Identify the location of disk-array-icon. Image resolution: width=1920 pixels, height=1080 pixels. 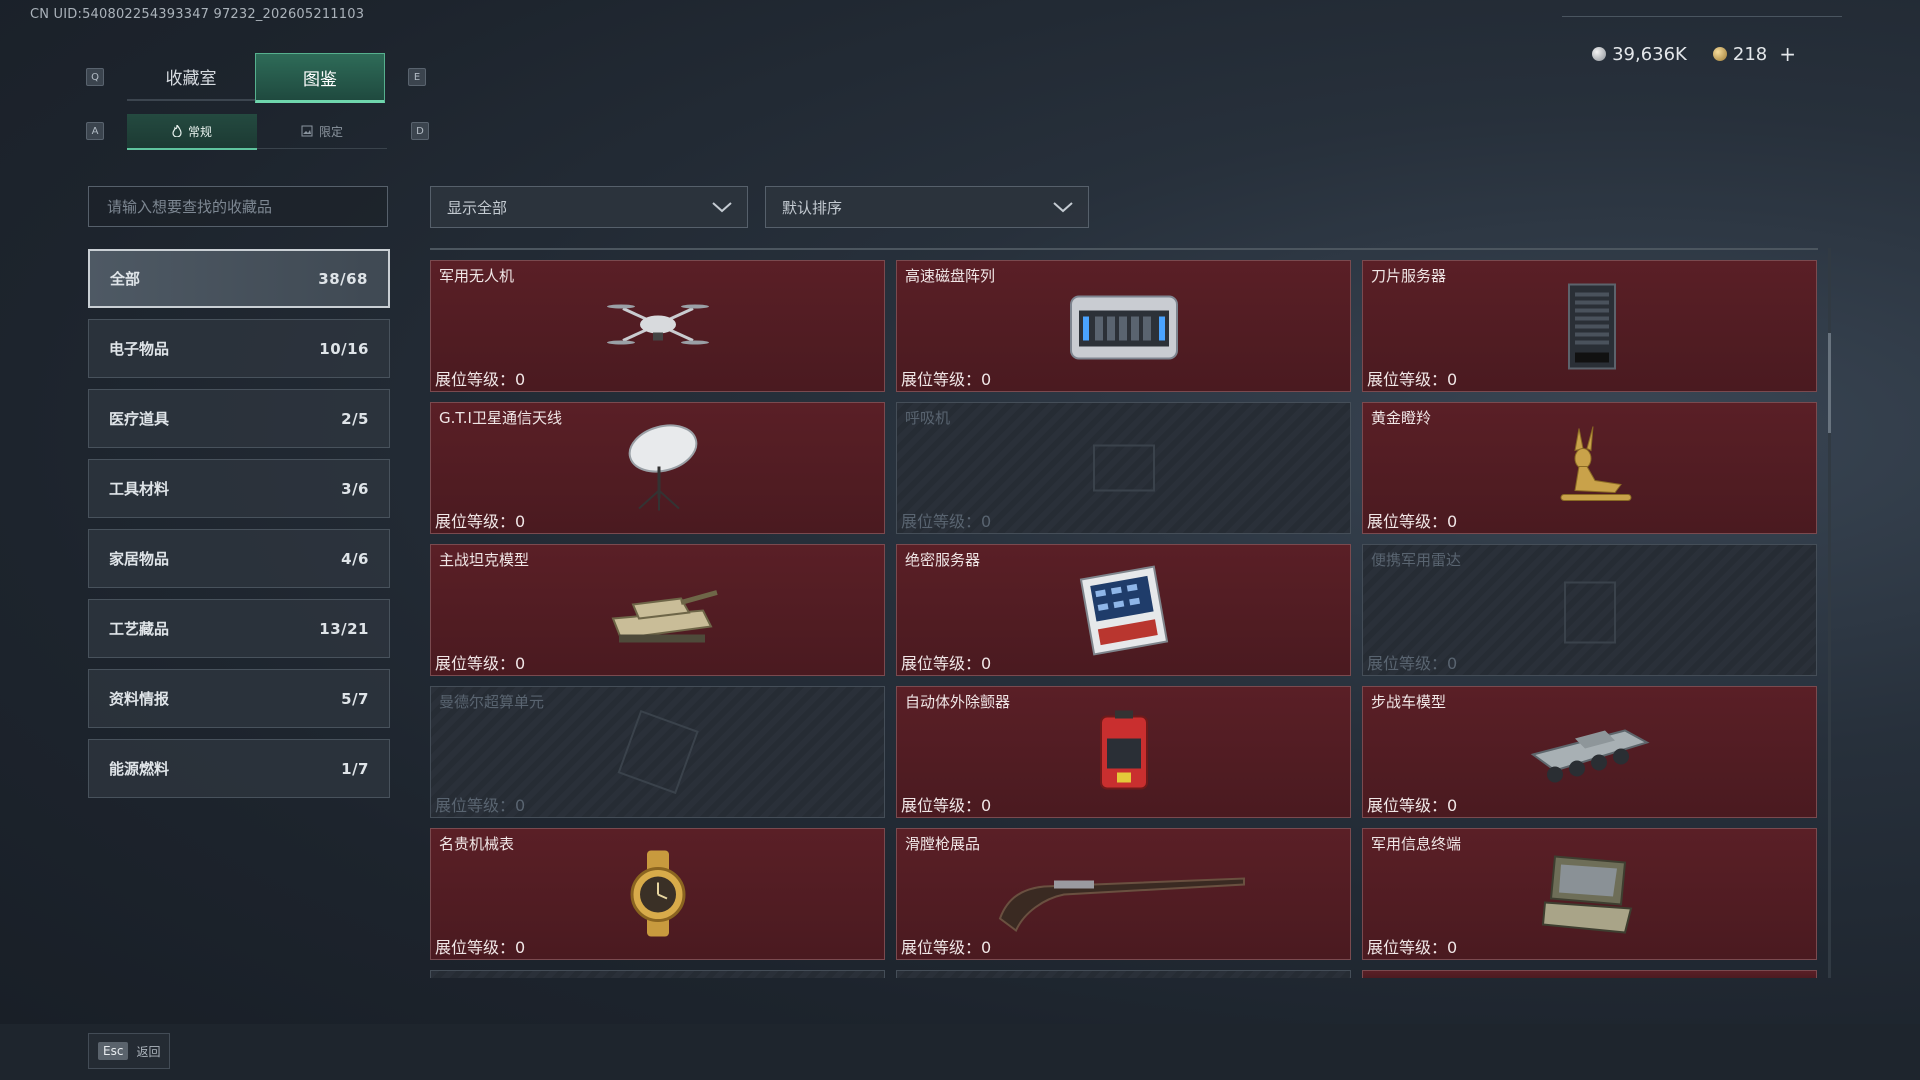
(1124, 326).